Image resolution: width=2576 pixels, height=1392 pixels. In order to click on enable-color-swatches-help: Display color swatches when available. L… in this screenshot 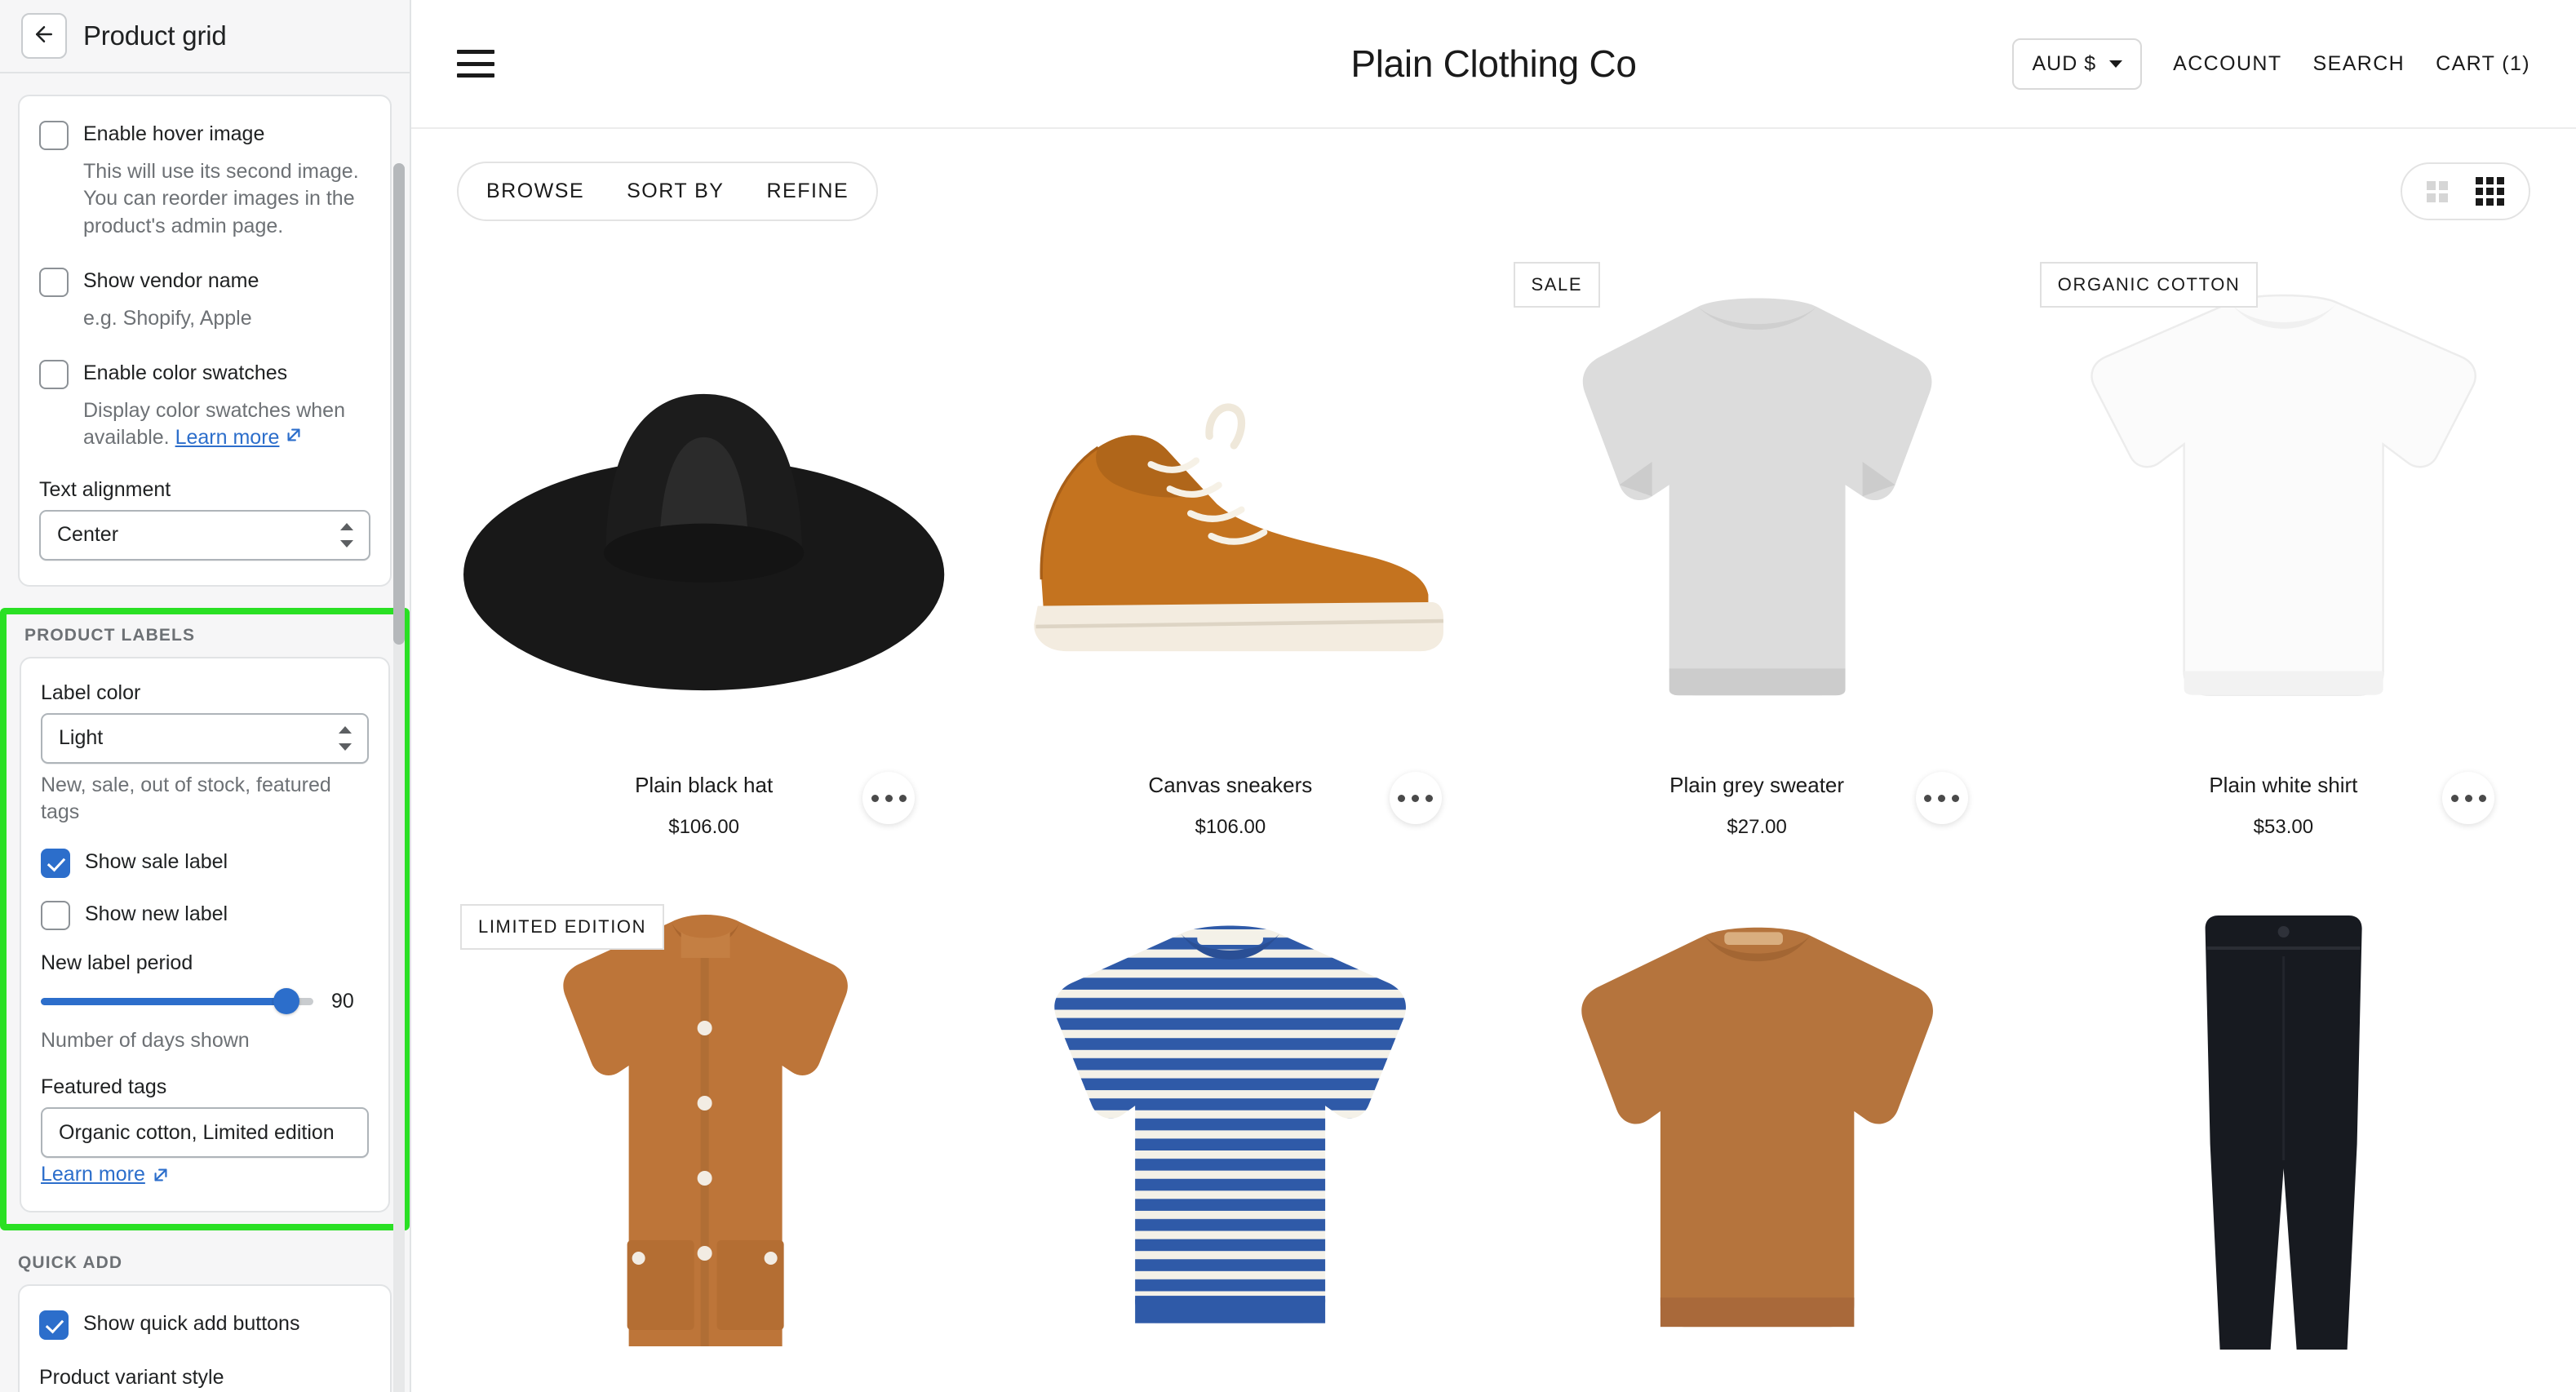, I will do `click(227, 425)`.